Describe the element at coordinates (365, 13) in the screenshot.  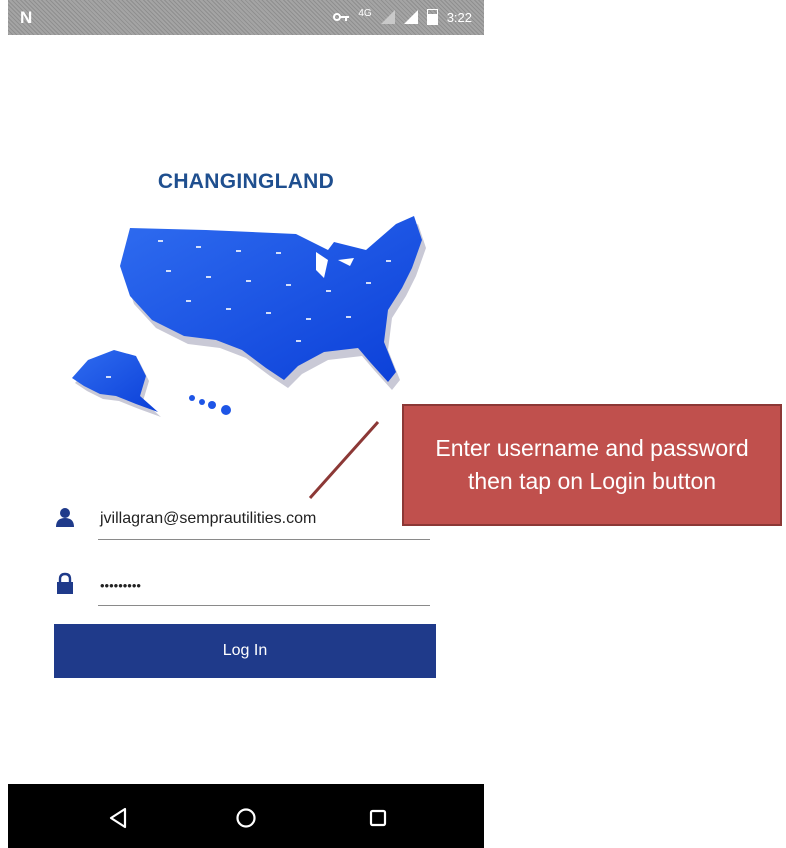
I see `network-type: 4G` at that location.